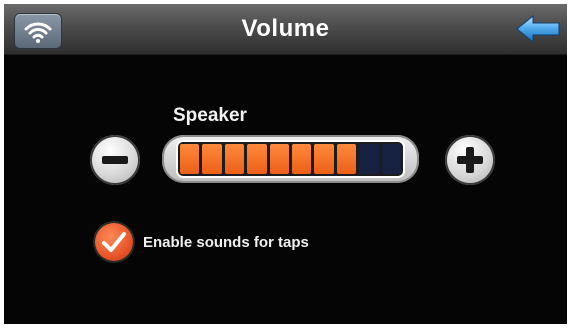  Describe the element at coordinates (226, 242) in the screenshot. I see `tap-sounds-label: Enable sounds for taps` at that location.